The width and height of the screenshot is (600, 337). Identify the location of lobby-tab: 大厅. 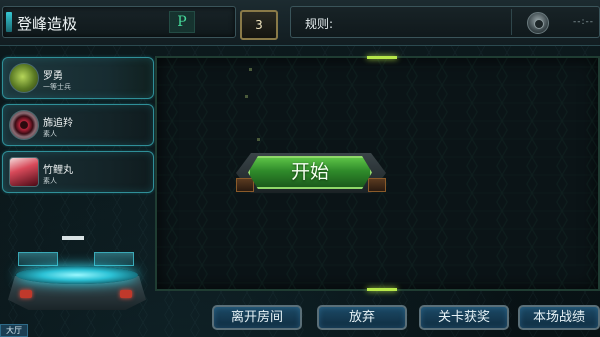
(14, 330).